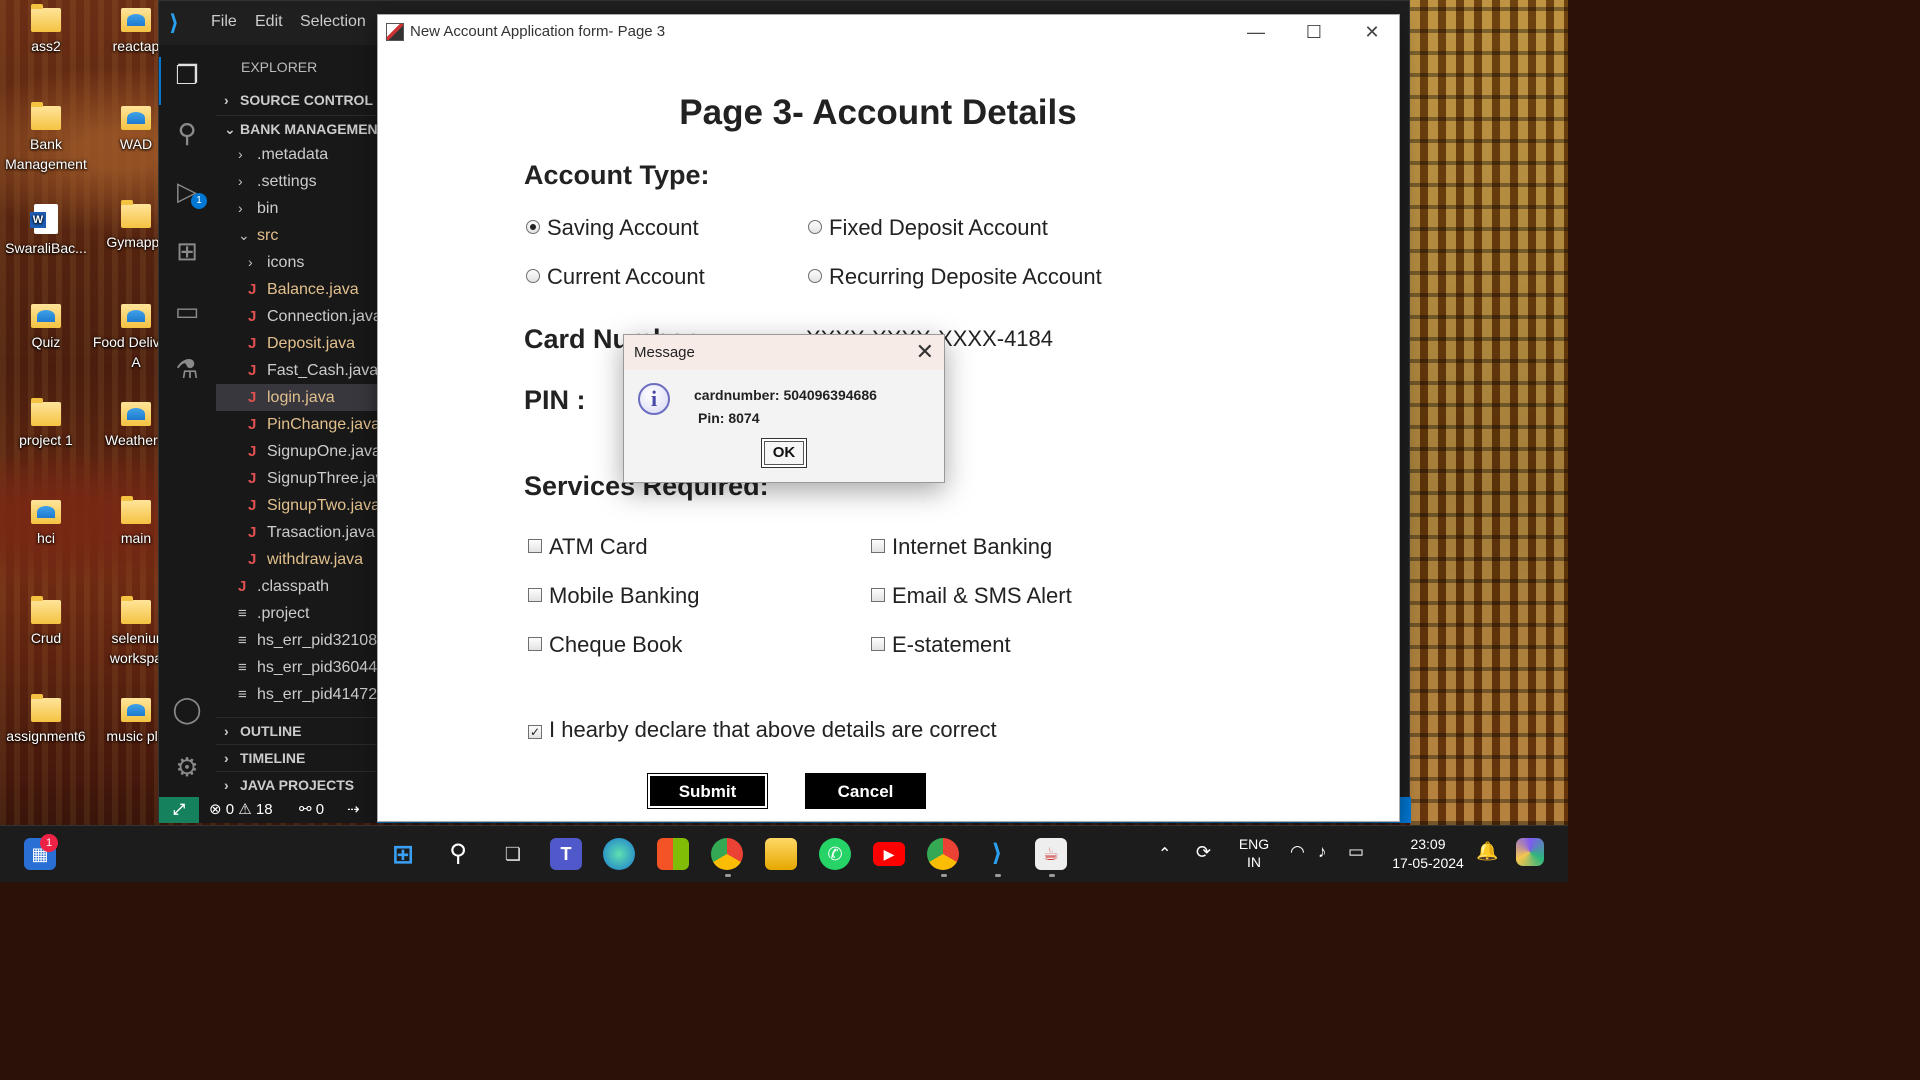 The image size is (1920, 1080). Describe the element at coordinates (311, 810) in the screenshot. I see `status-ports: ⚯ 0` at that location.